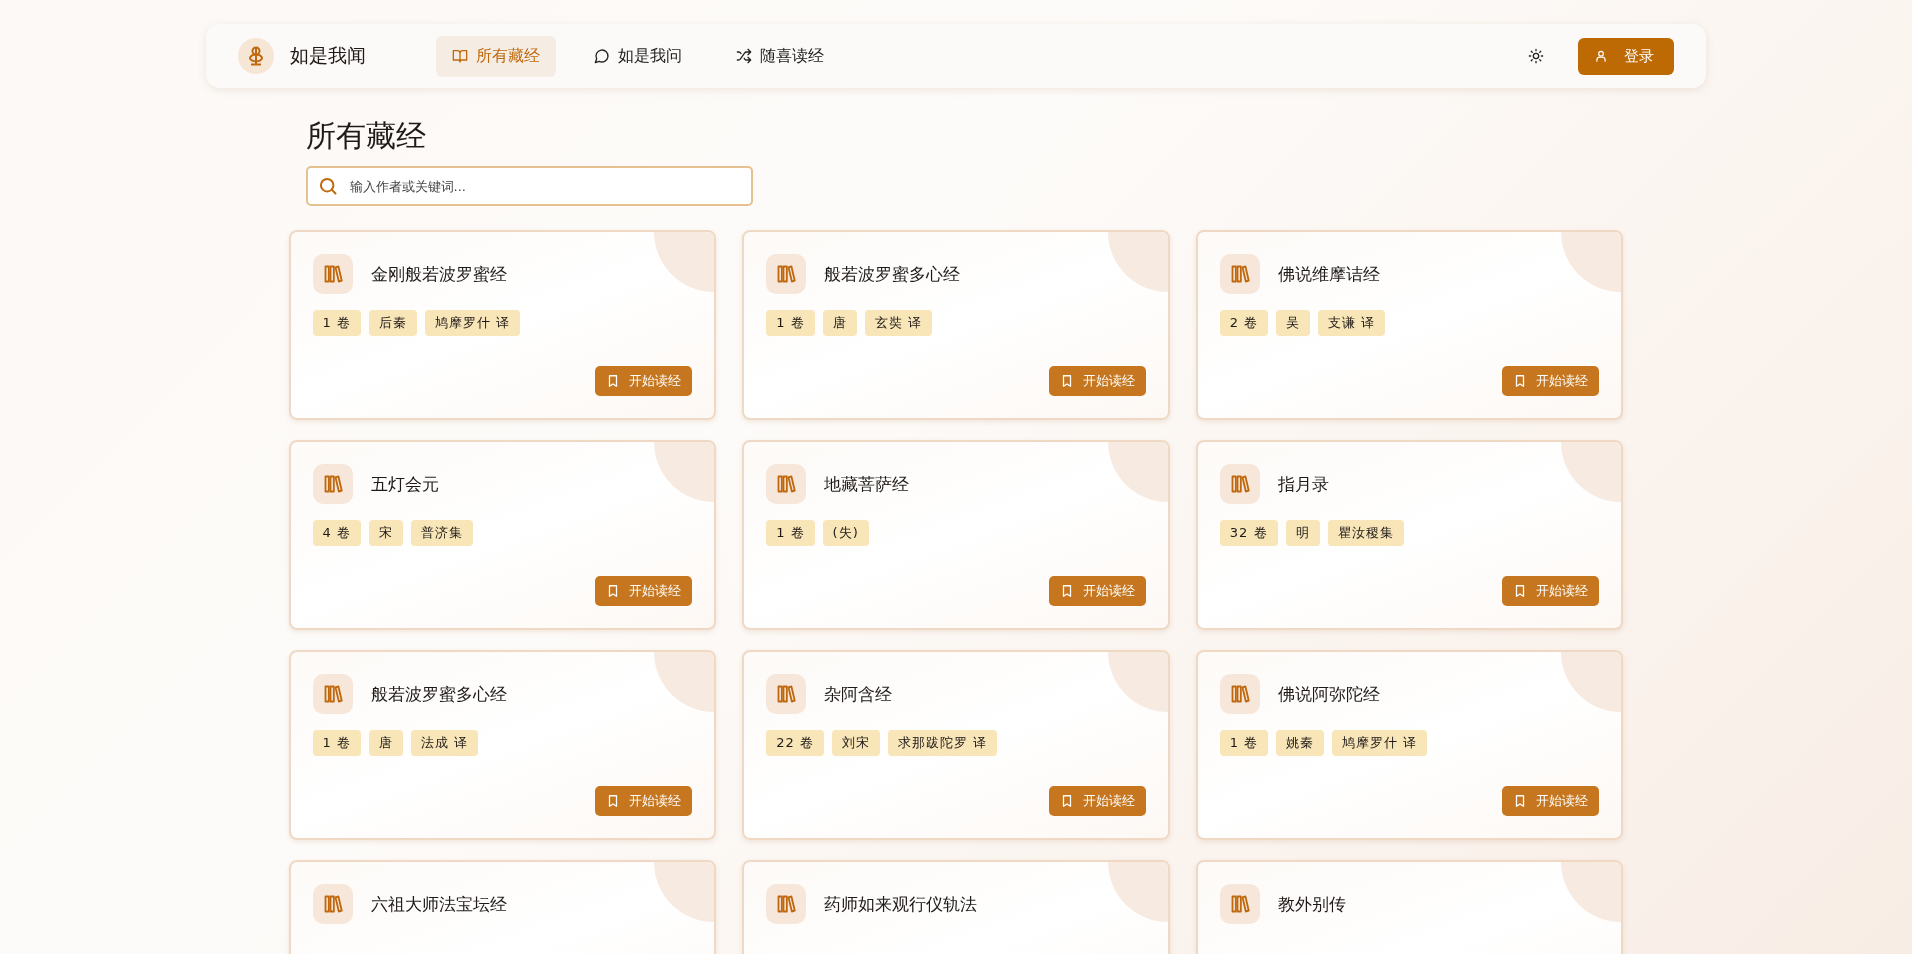 Image resolution: width=1912 pixels, height=954 pixels. Describe the element at coordinates (638, 56) in the screenshot. I see `nav-tab: 如是我问` at that location.